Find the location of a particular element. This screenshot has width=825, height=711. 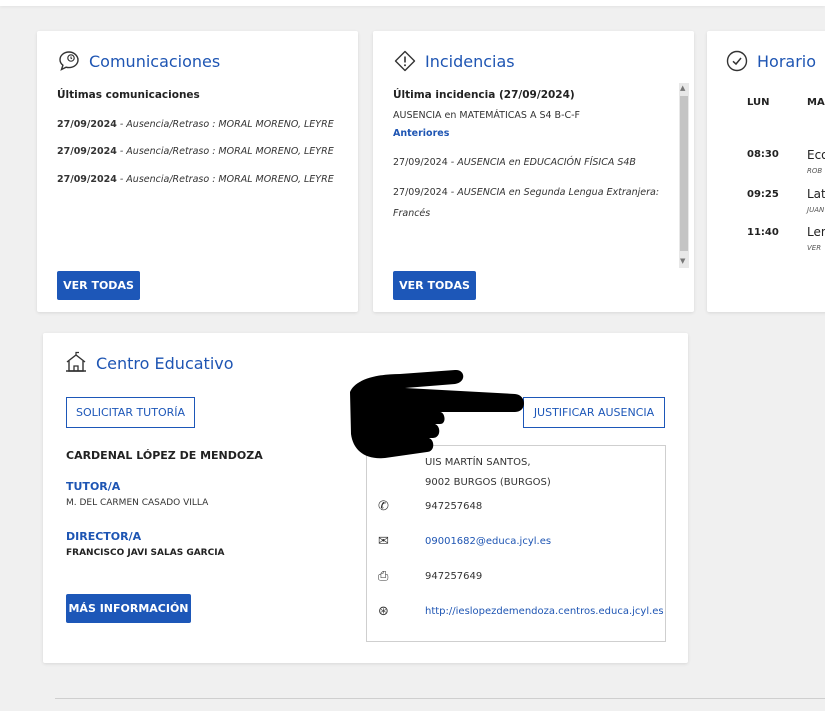

scroll-down-arrow-icon: ▼ is located at coordinates (682, 261).